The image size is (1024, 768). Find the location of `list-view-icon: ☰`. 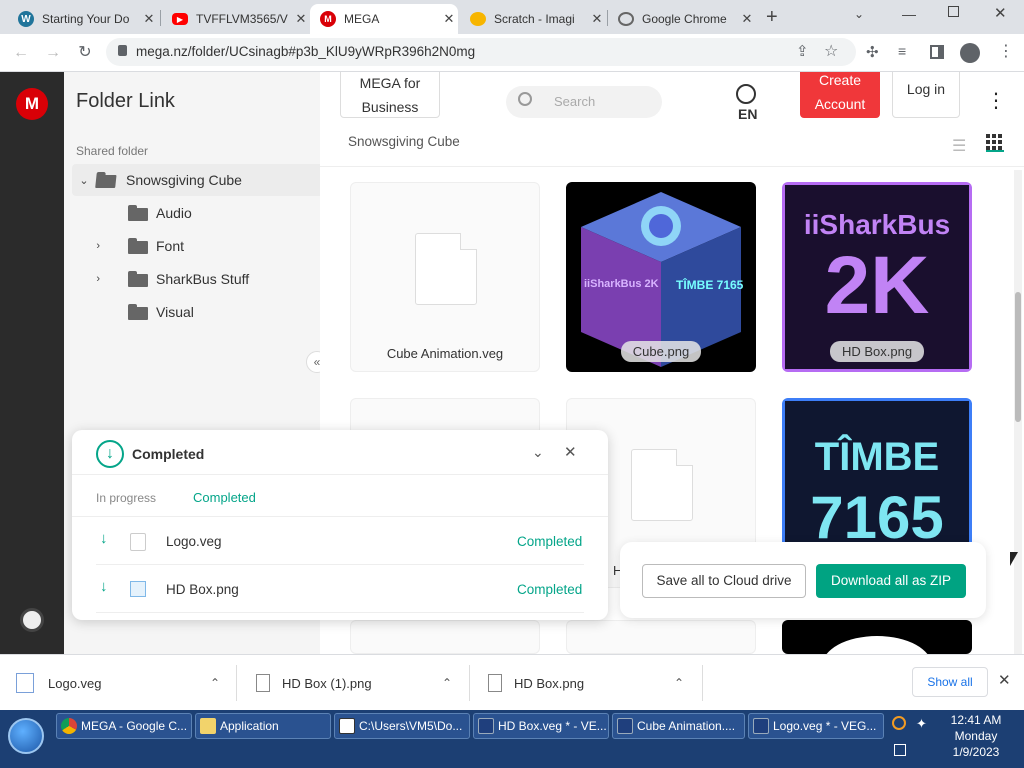

list-view-icon: ☰ is located at coordinates (959, 146).